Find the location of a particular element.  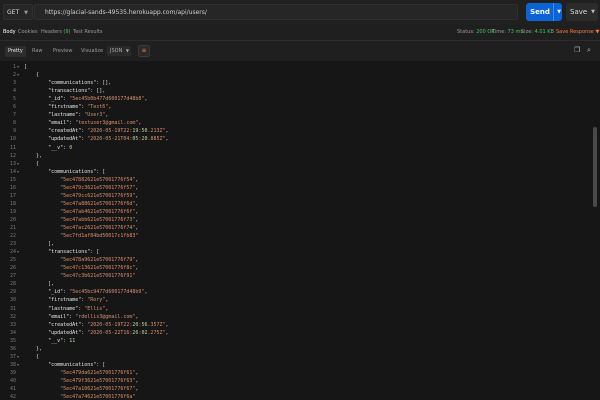

code-line: "5ec47882621e57001776f54", is located at coordinates (99, 179).